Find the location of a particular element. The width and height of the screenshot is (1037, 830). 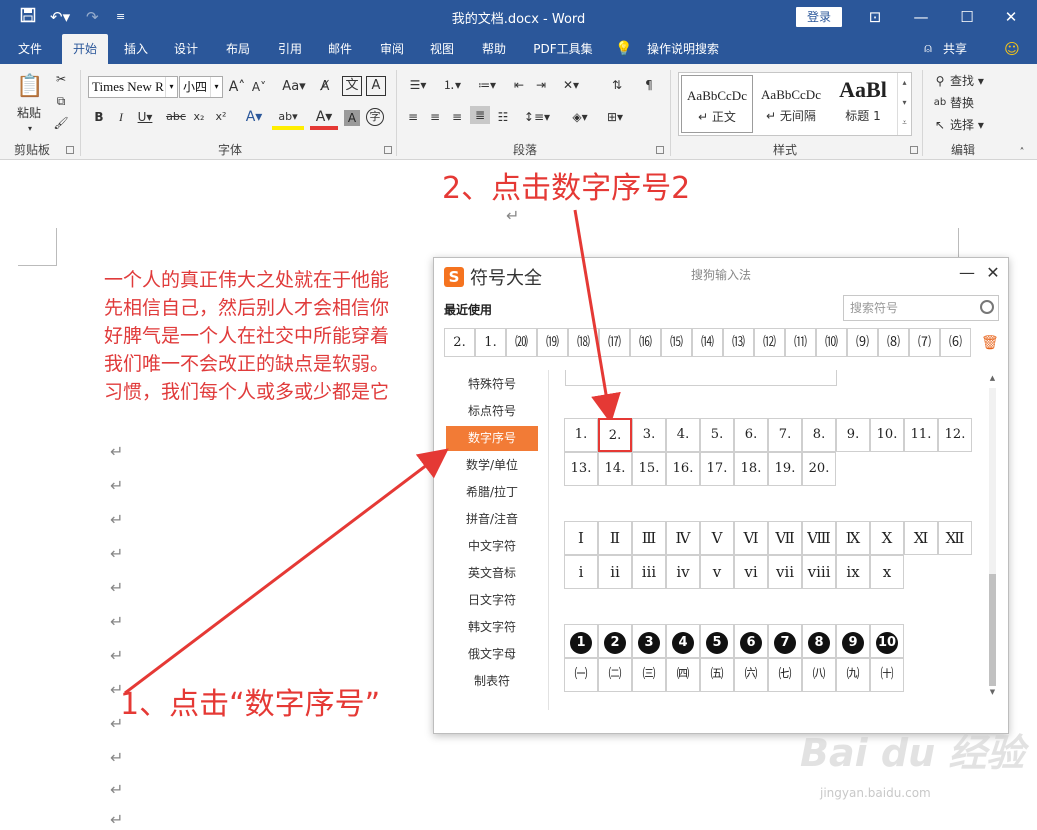

baidu-watermark-url: jingyan.baidu.com is located at coordinates (875, 793).